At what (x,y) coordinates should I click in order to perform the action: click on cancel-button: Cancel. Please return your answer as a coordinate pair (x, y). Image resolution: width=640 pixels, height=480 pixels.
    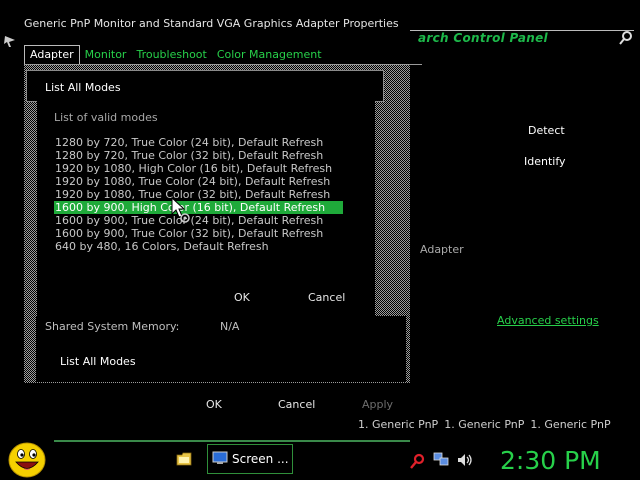
    Looking at the image, I should click on (296, 404).